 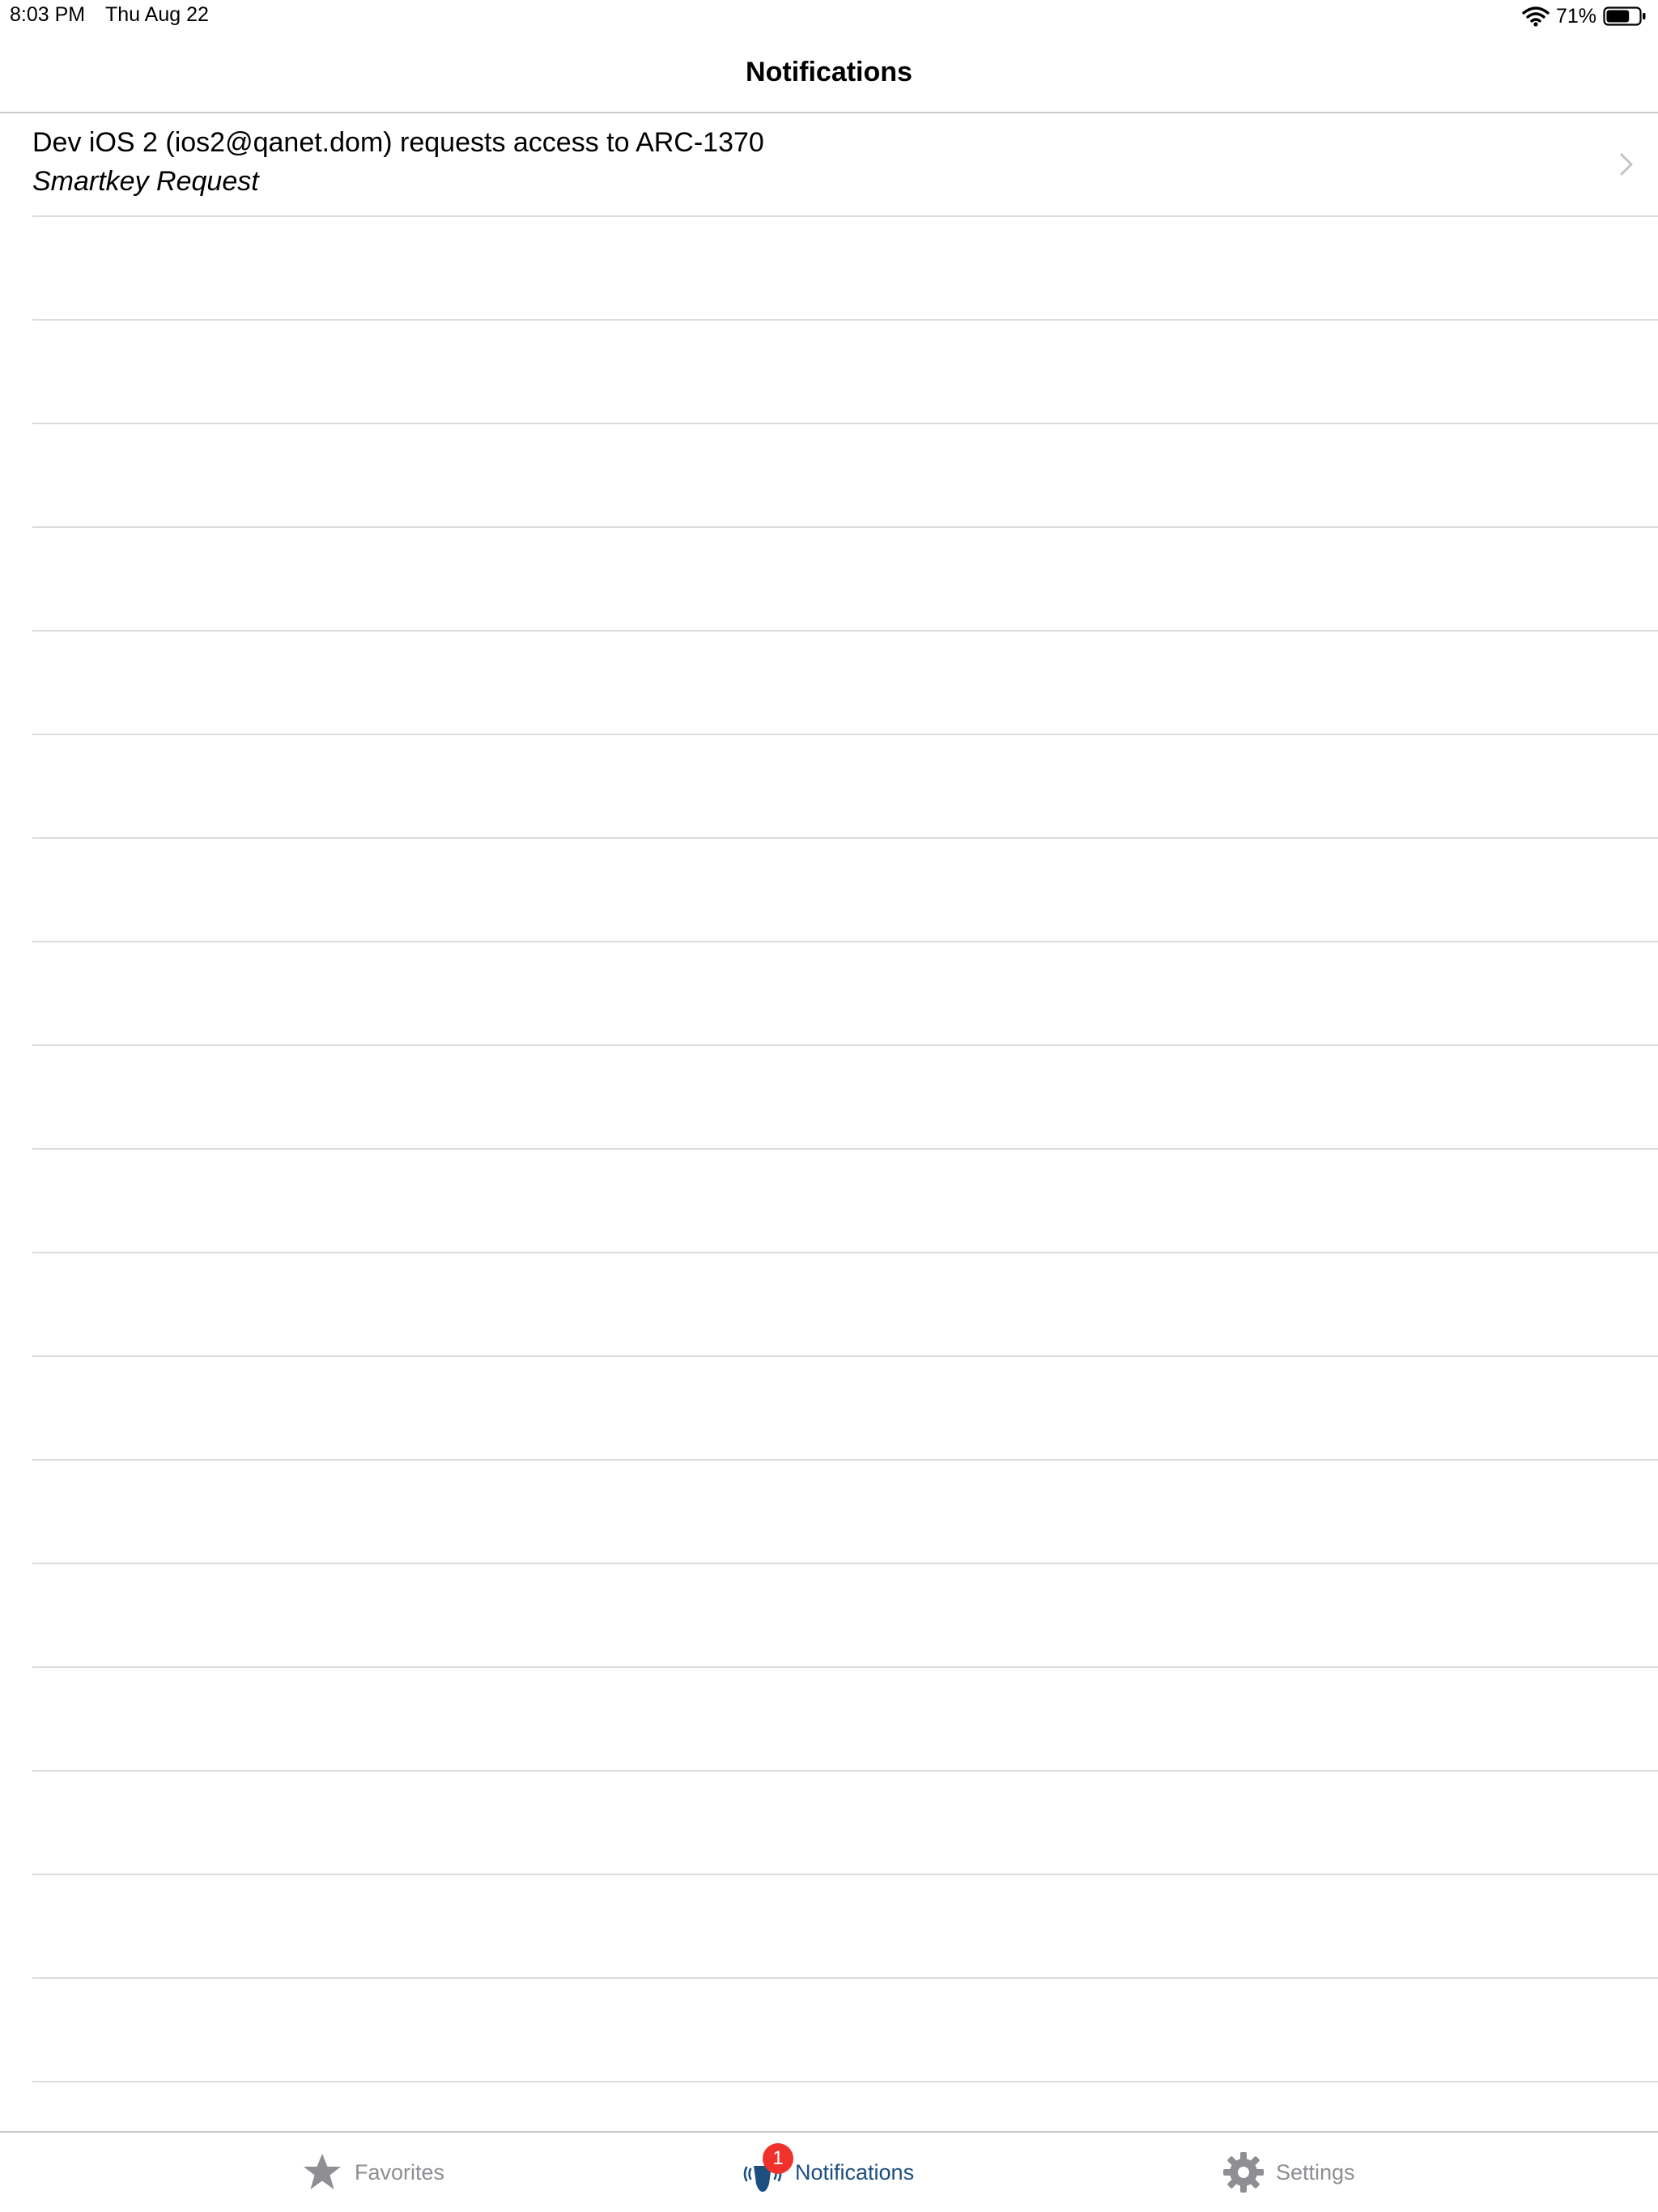 What do you see at coordinates (1243, 2172) in the screenshot?
I see `gear-icon` at bounding box center [1243, 2172].